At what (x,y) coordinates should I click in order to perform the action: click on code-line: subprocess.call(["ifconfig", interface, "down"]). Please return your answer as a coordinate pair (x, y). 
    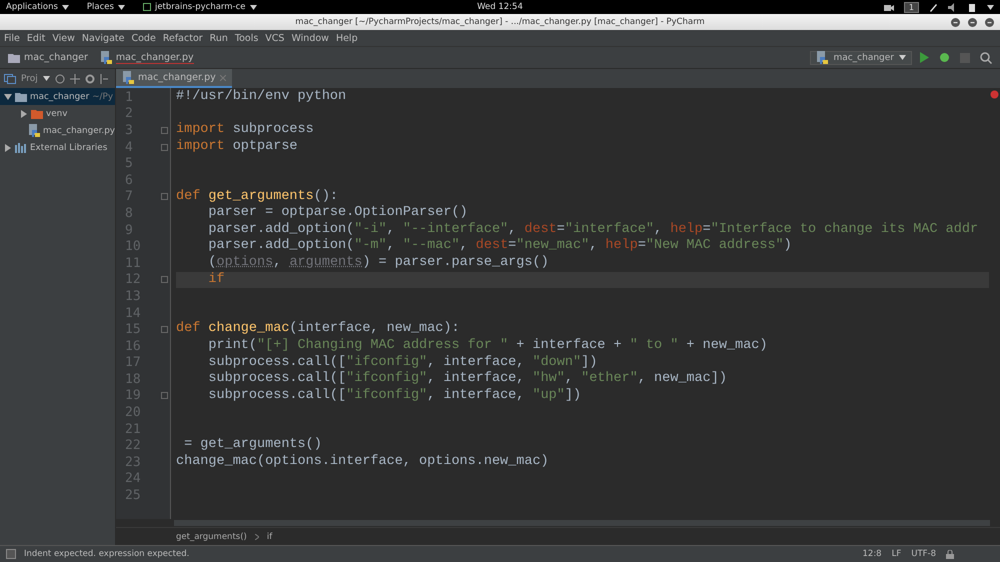
    Looking at the image, I should click on (402, 362).